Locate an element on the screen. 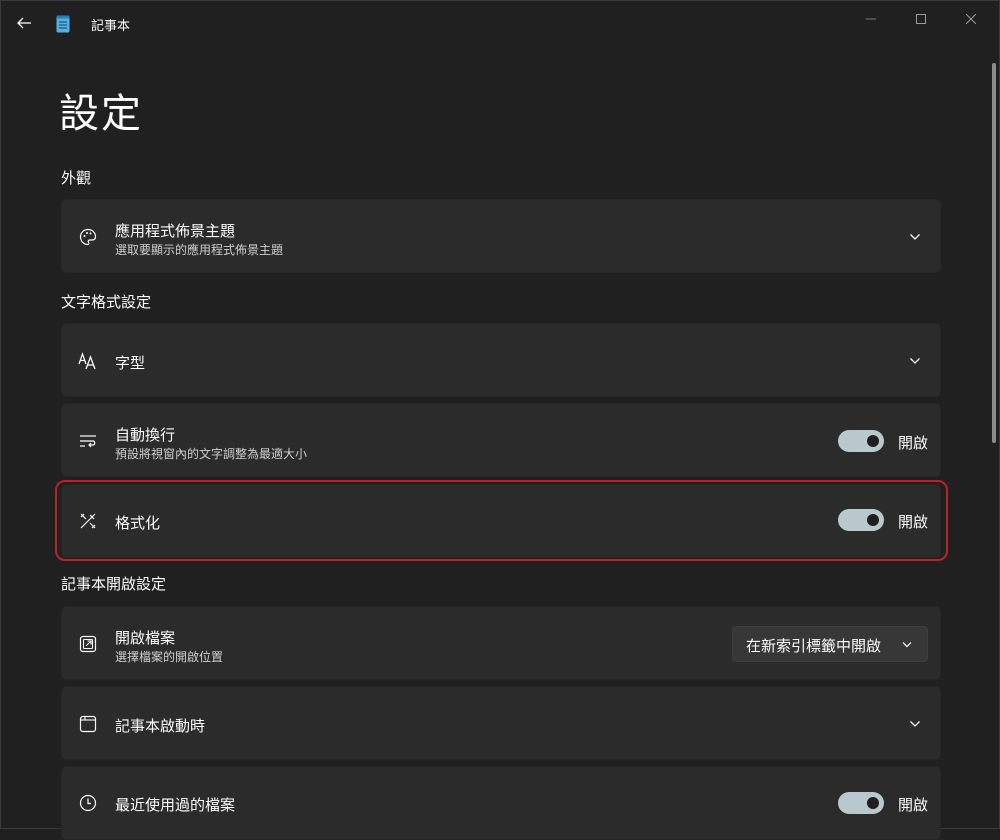  close-icon is located at coordinates (971, 19).